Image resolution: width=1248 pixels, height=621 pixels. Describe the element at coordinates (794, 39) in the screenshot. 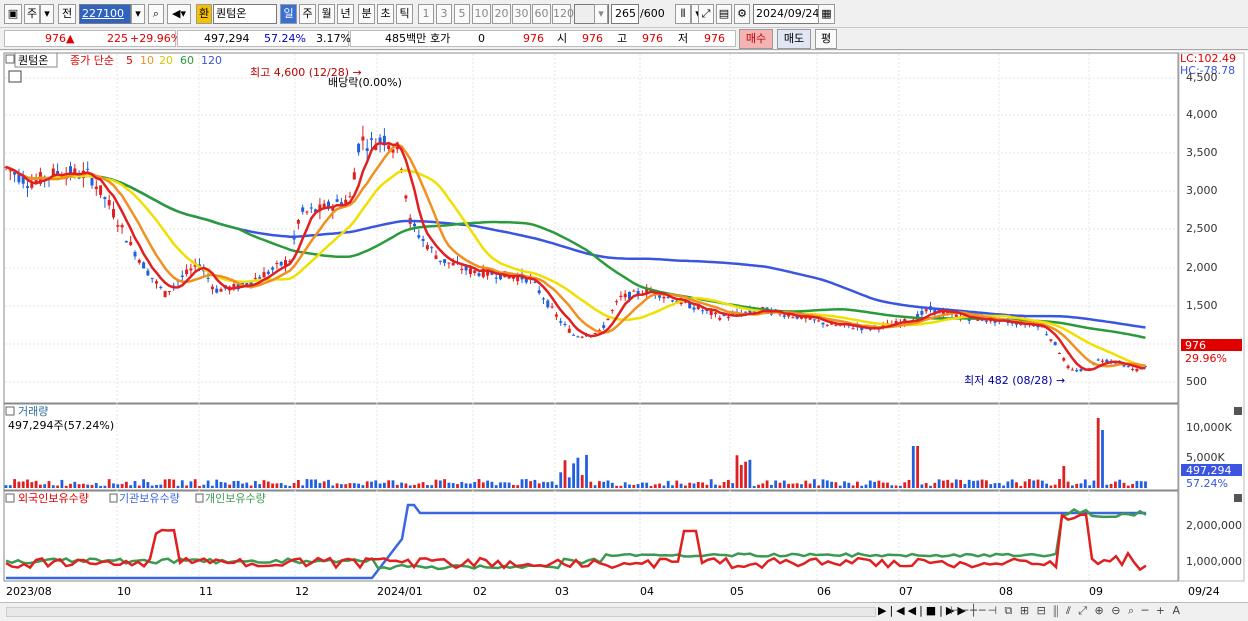

I see `sell-button: 매도` at that location.